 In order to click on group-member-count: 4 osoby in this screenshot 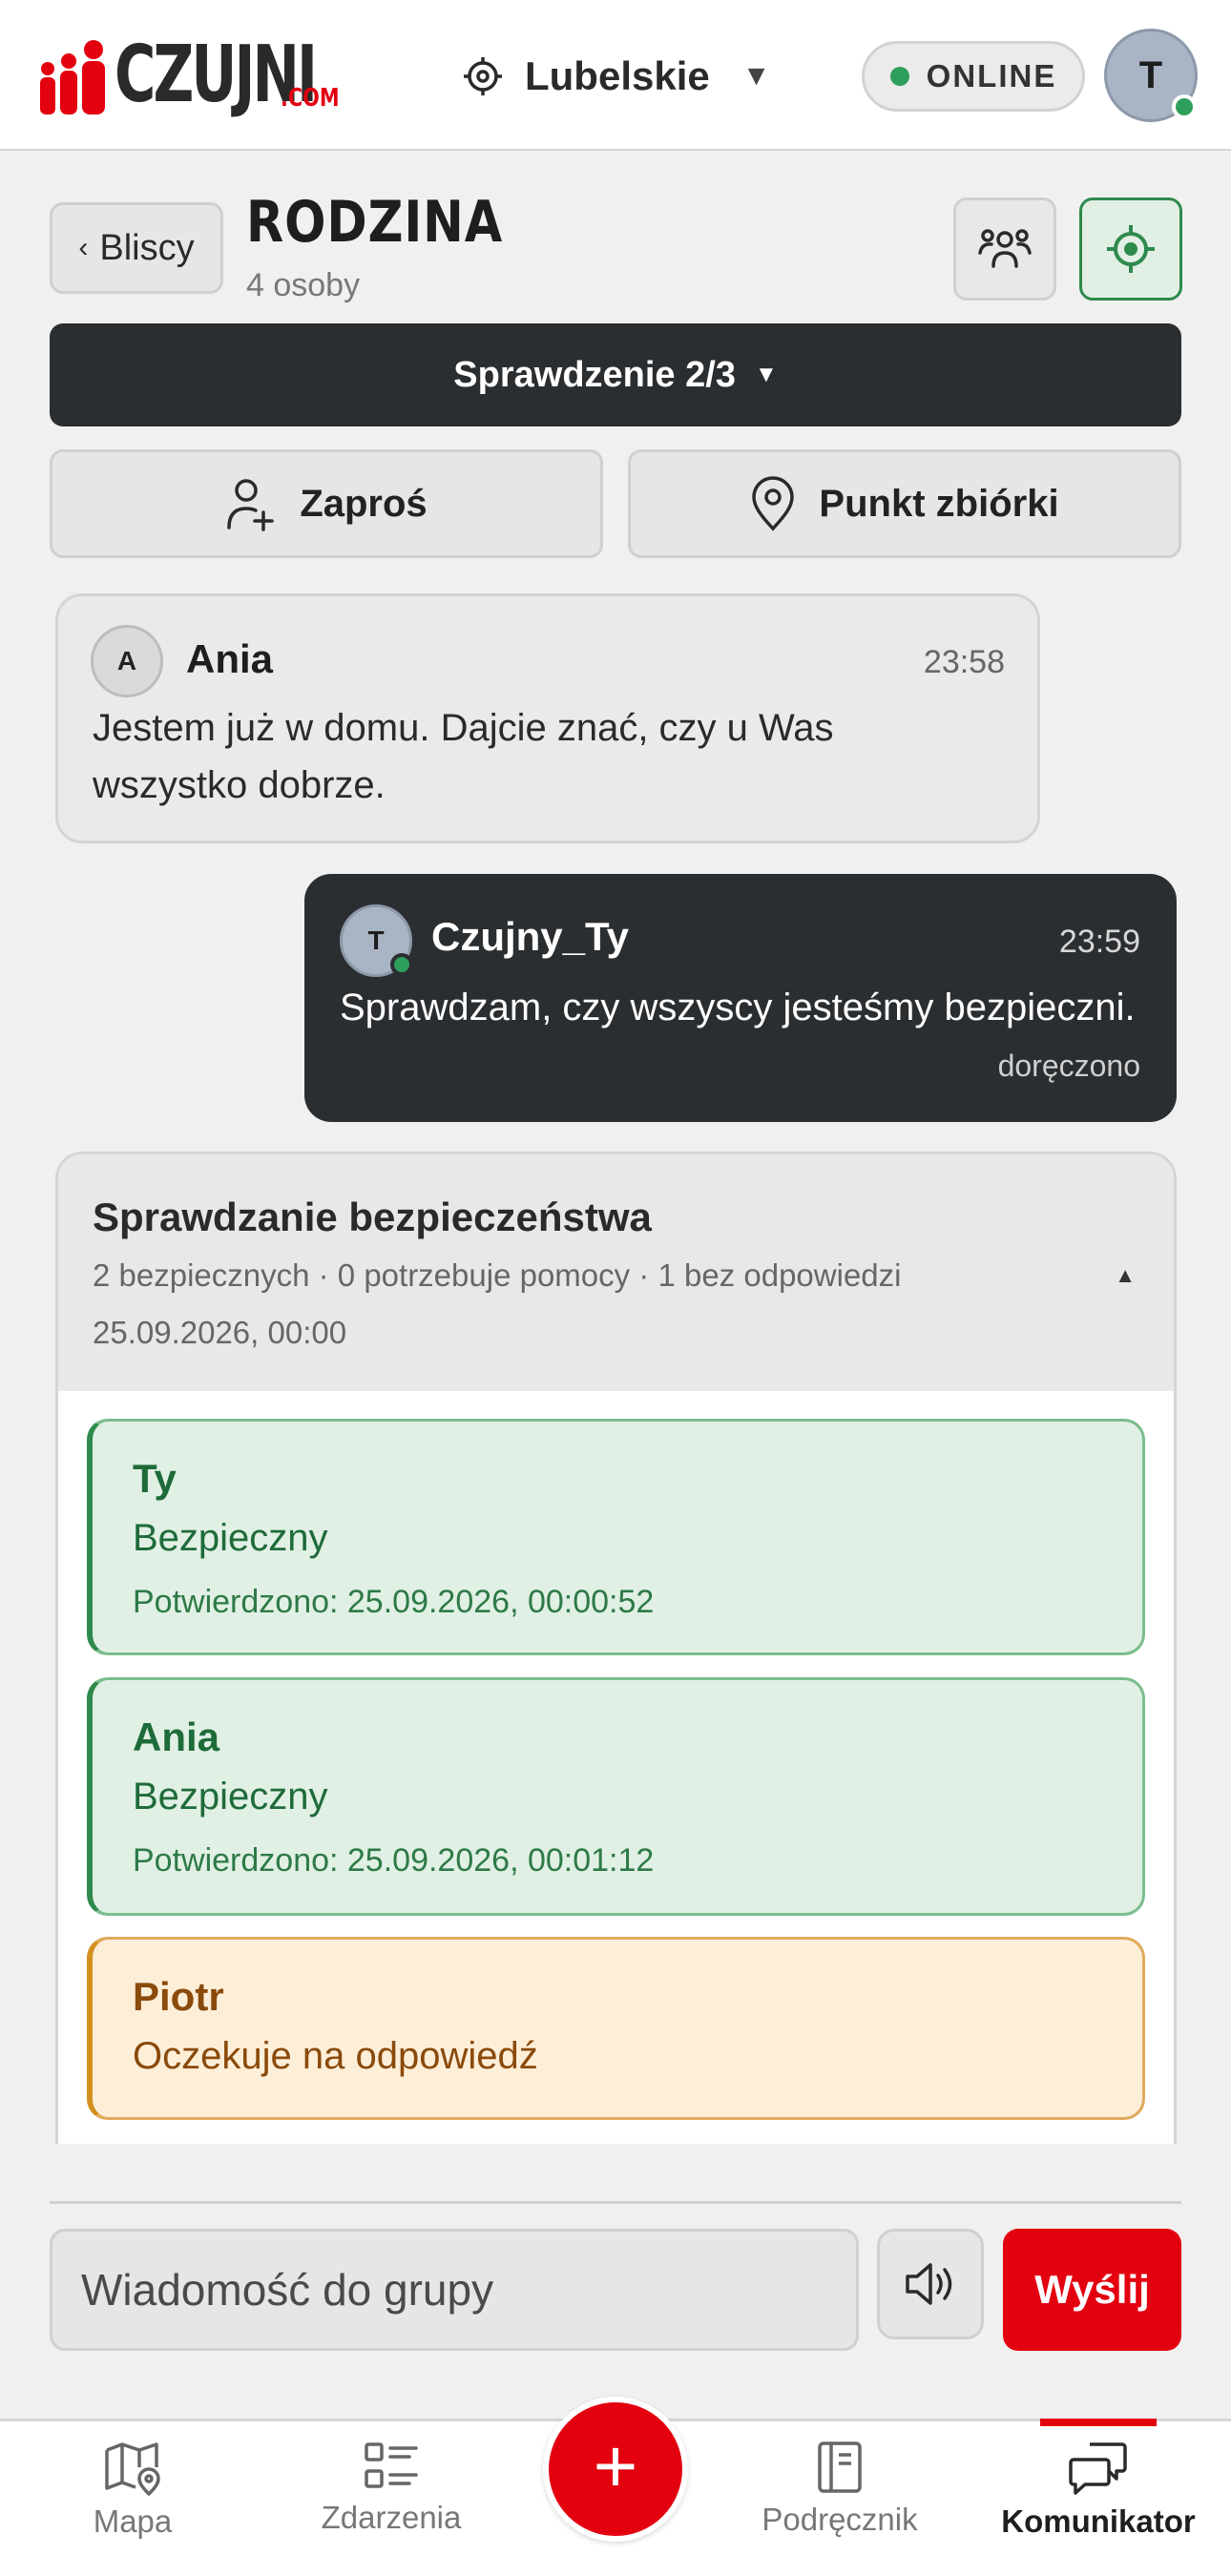, I will do `click(303, 285)`.